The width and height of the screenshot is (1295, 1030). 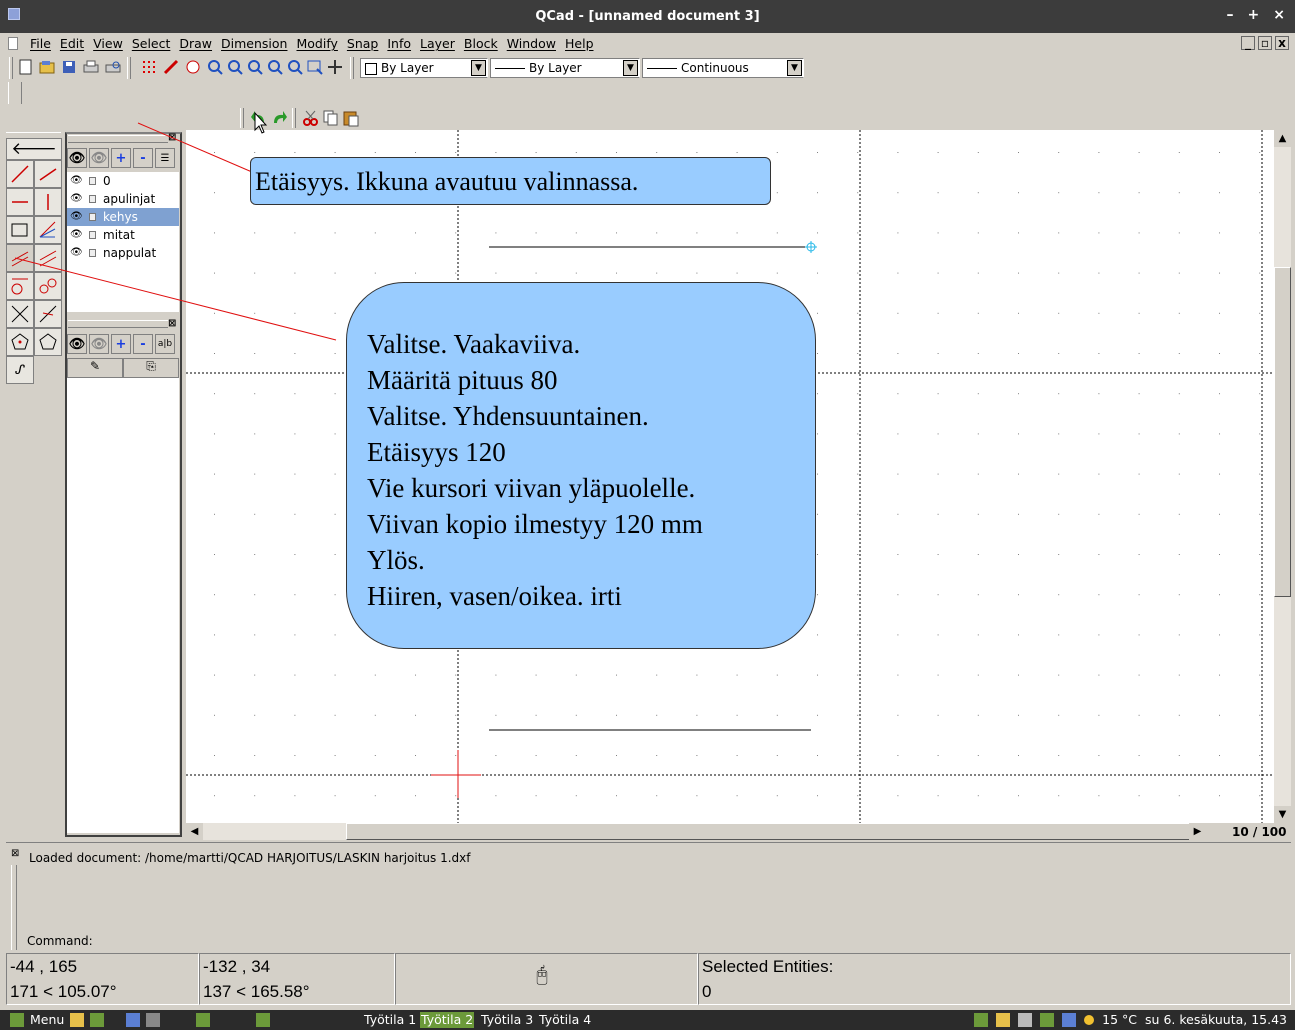 I want to click on polygon-corner-tool-icon, so click(x=48, y=342).